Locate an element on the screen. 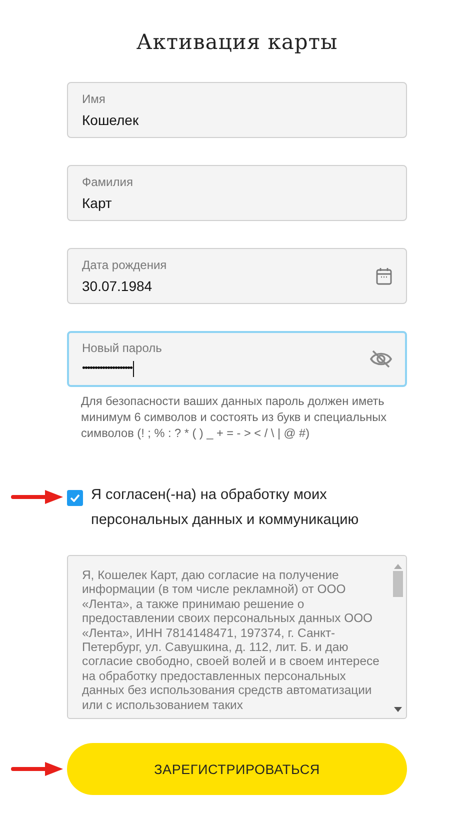 This screenshot has width=474, height=829. password-hint: Для безопасности ваших данных пароль должен иметь минимум 6 символов и состоять из букв и специальных символов (! ; % : ? * ( ) _ + = - > < / \ | @ #) is located at coordinates (234, 417).